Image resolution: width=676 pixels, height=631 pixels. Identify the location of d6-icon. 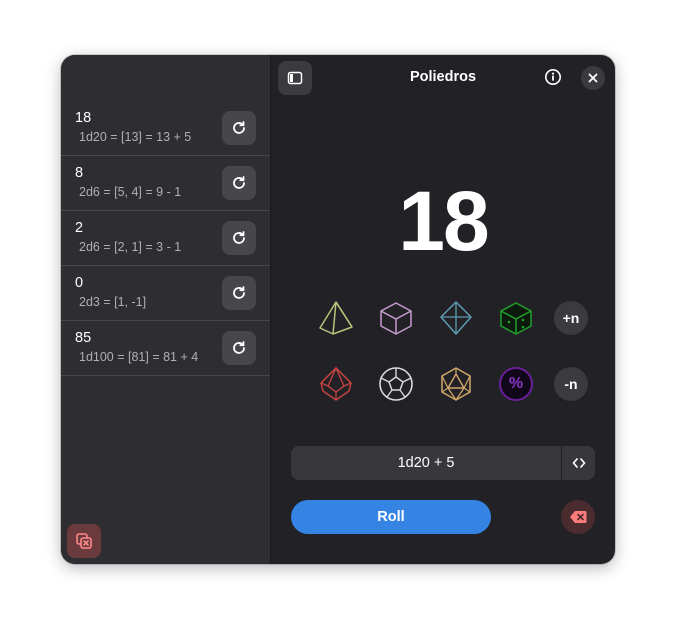
(396, 318).